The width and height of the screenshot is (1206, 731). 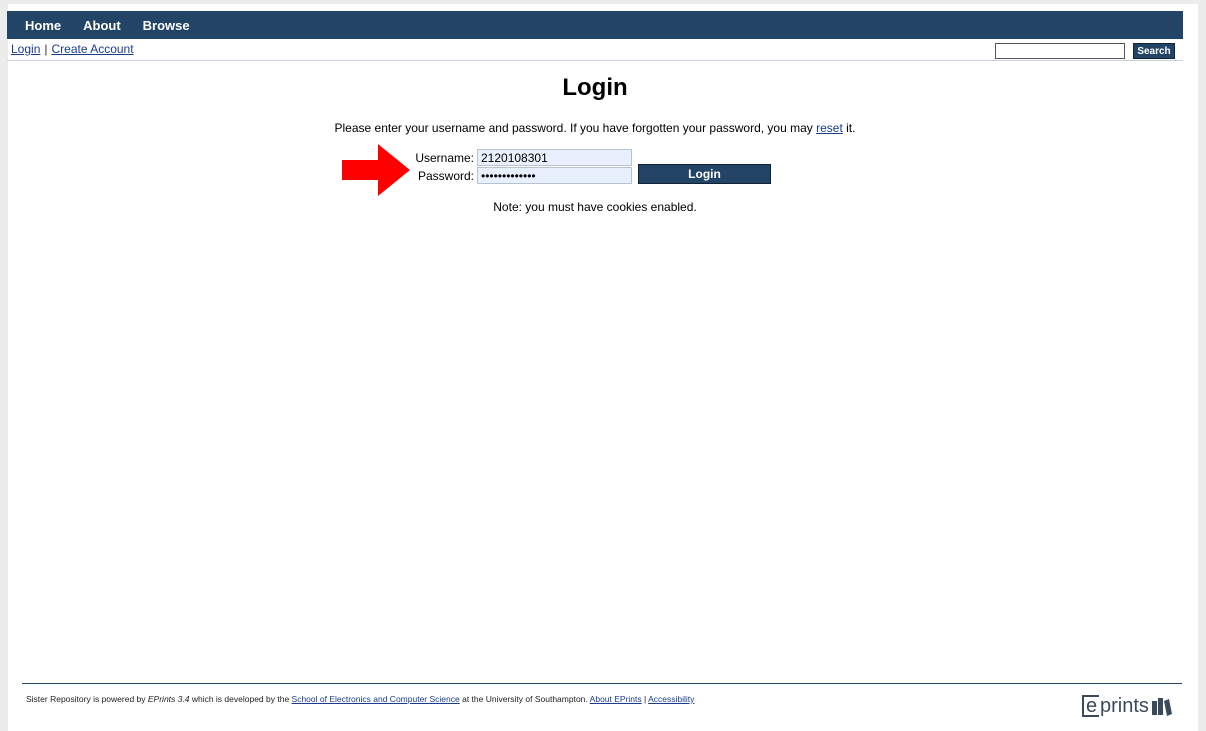 I want to click on username-label: Username:, so click(x=444, y=158).